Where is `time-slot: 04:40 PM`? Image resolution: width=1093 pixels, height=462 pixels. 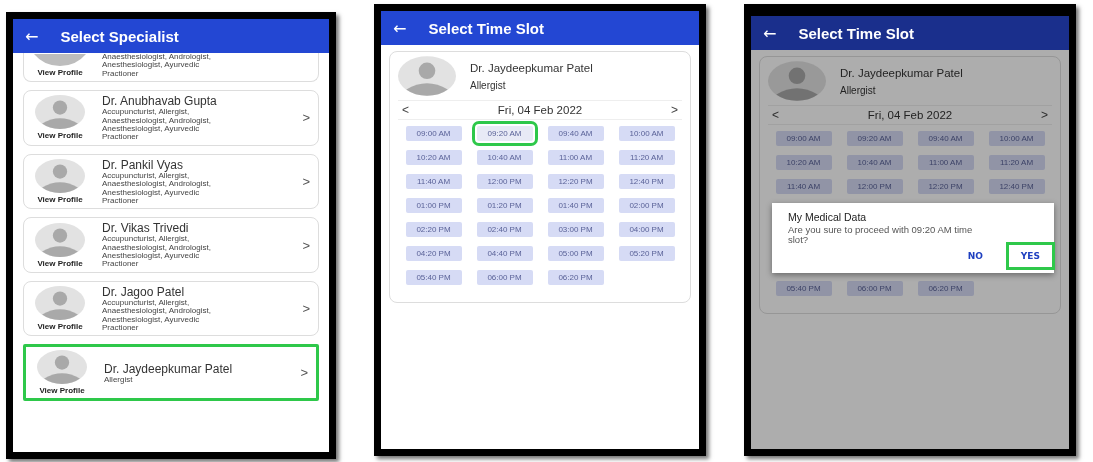
time-slot: 04:40 PM is located at coordinates (504, 253).